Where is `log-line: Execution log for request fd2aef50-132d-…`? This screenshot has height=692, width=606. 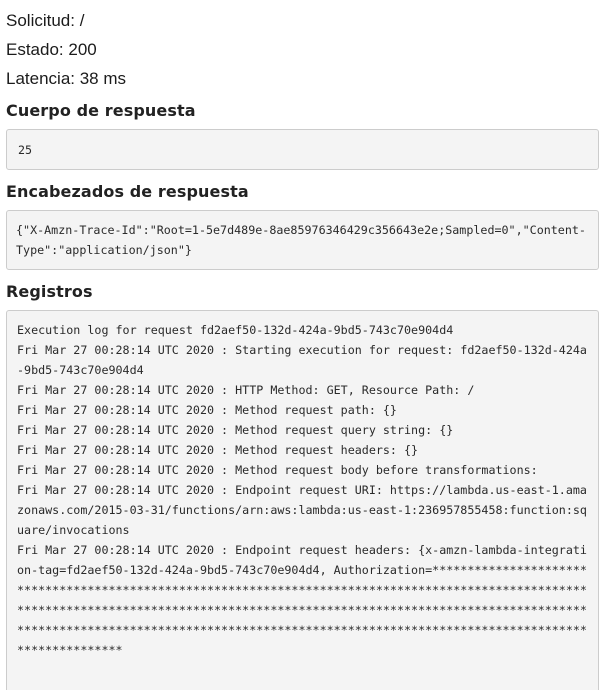
log-line: Execution log for request fd2aef50-132d-… is located at coordinates (235, 330).